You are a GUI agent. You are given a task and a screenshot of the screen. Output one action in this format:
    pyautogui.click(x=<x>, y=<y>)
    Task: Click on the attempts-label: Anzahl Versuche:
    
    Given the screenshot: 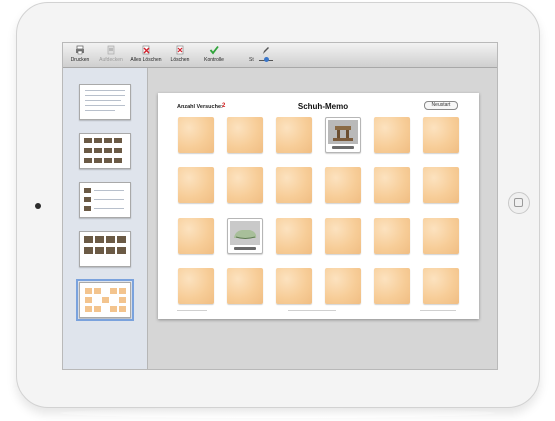 What is the action you would take?
    pyautogui.click(x=200, y=107)
    